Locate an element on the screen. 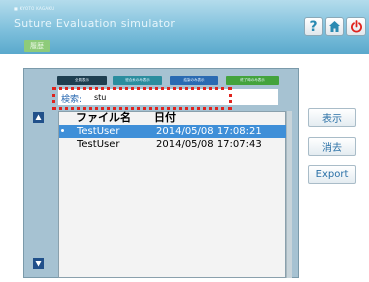 The image size is (369, 282). question-mark-icon: ? is located at coordinates (313, 26).